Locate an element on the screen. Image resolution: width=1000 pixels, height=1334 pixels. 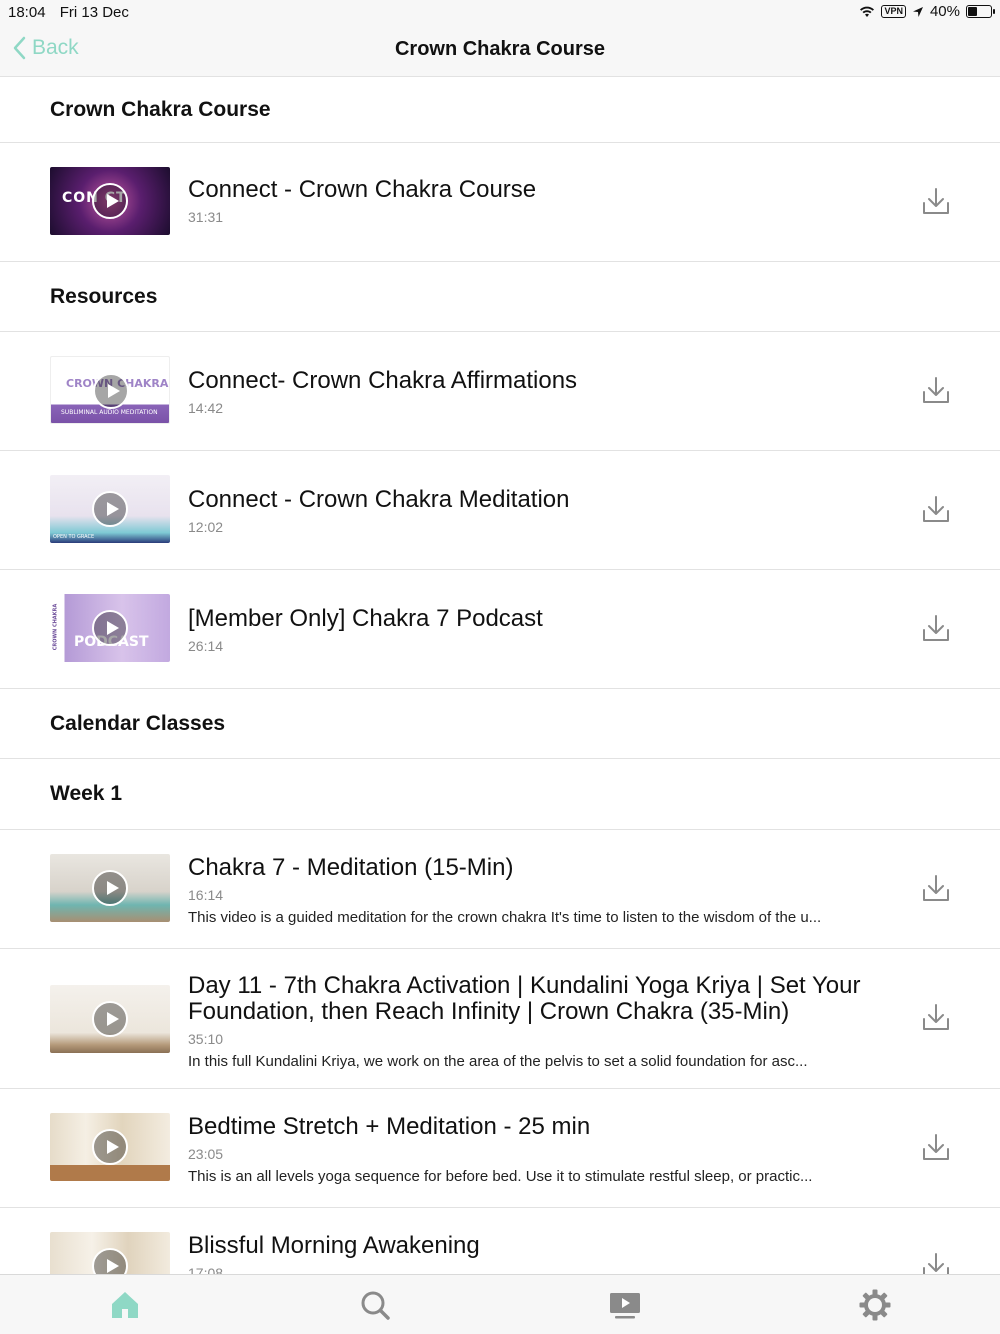
section-header-week: Week 1 is located at coordinates (500, 794).